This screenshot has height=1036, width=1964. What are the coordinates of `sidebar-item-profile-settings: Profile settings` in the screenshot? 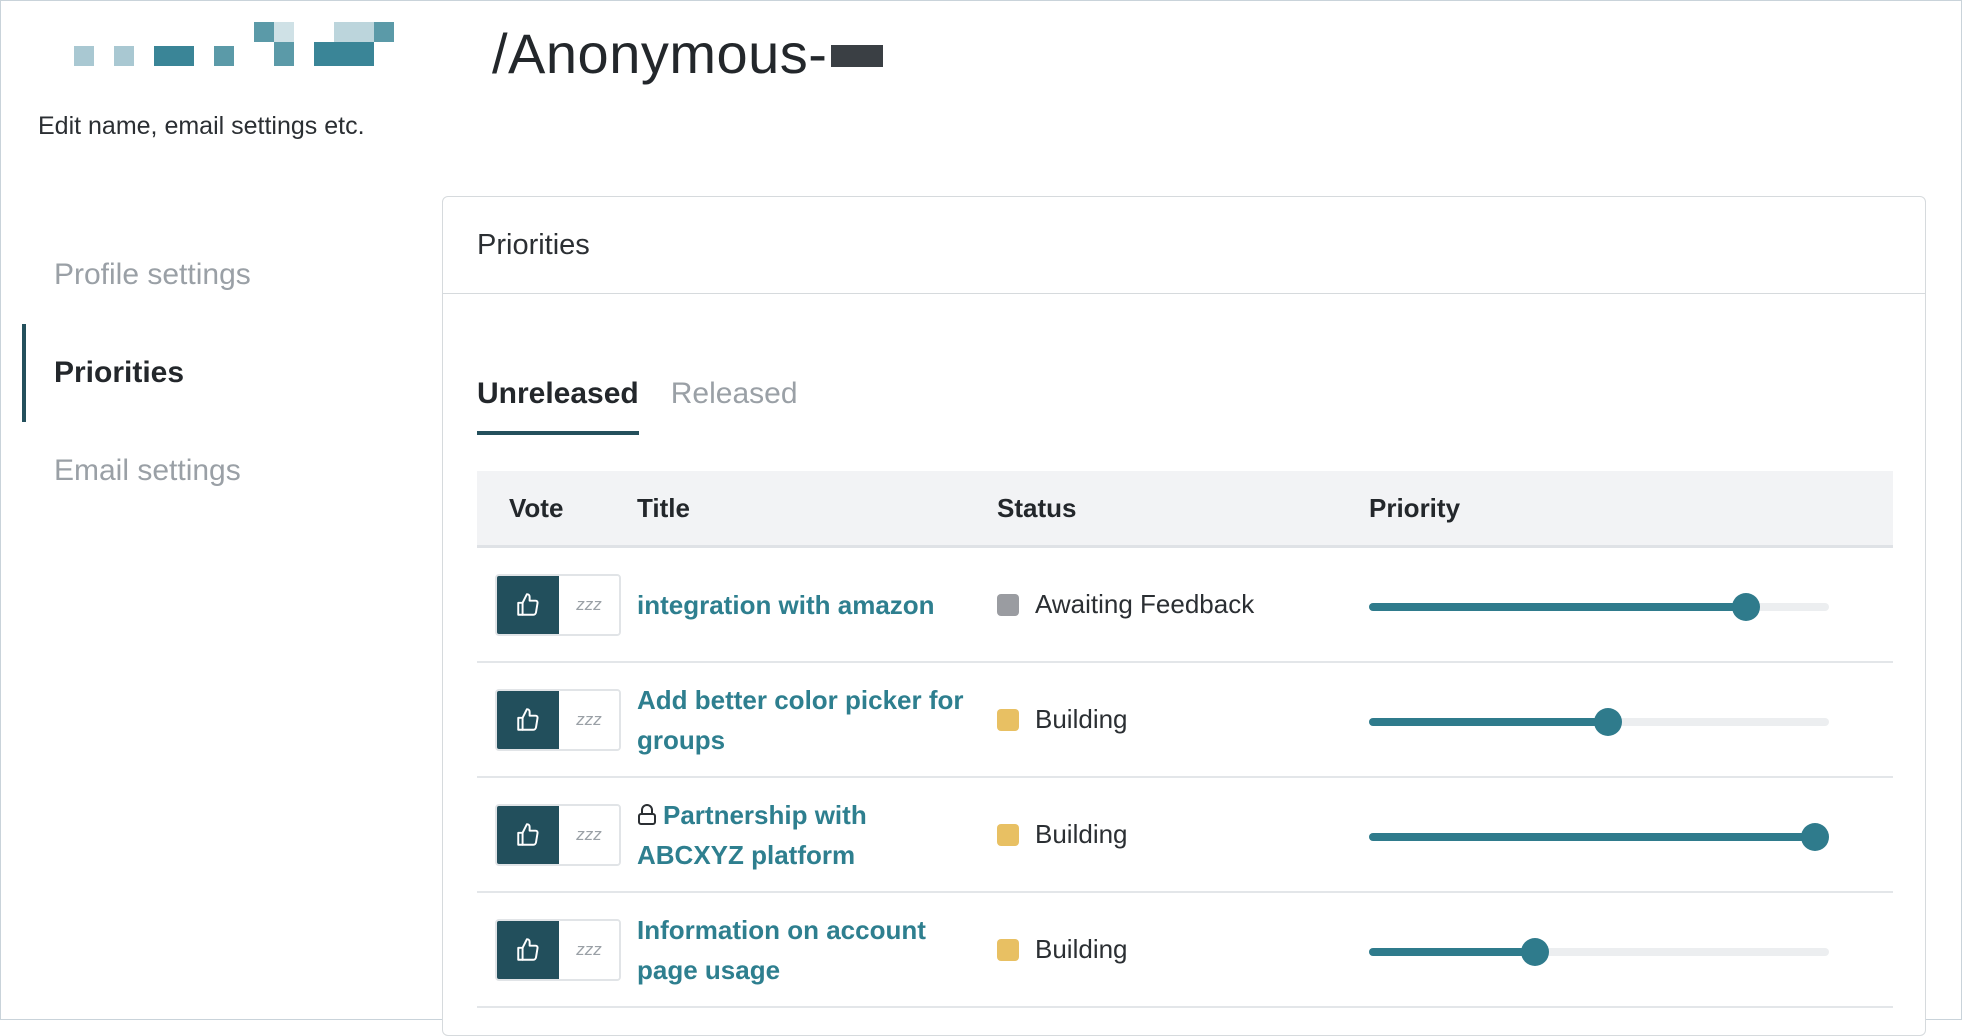 It's located at (212, 275).